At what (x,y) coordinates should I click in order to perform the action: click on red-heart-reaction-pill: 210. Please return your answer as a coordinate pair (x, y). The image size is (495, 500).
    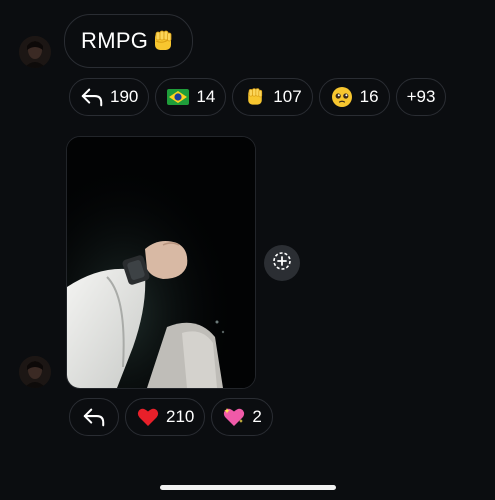
    Looking at the image, I should click on (165, 417).